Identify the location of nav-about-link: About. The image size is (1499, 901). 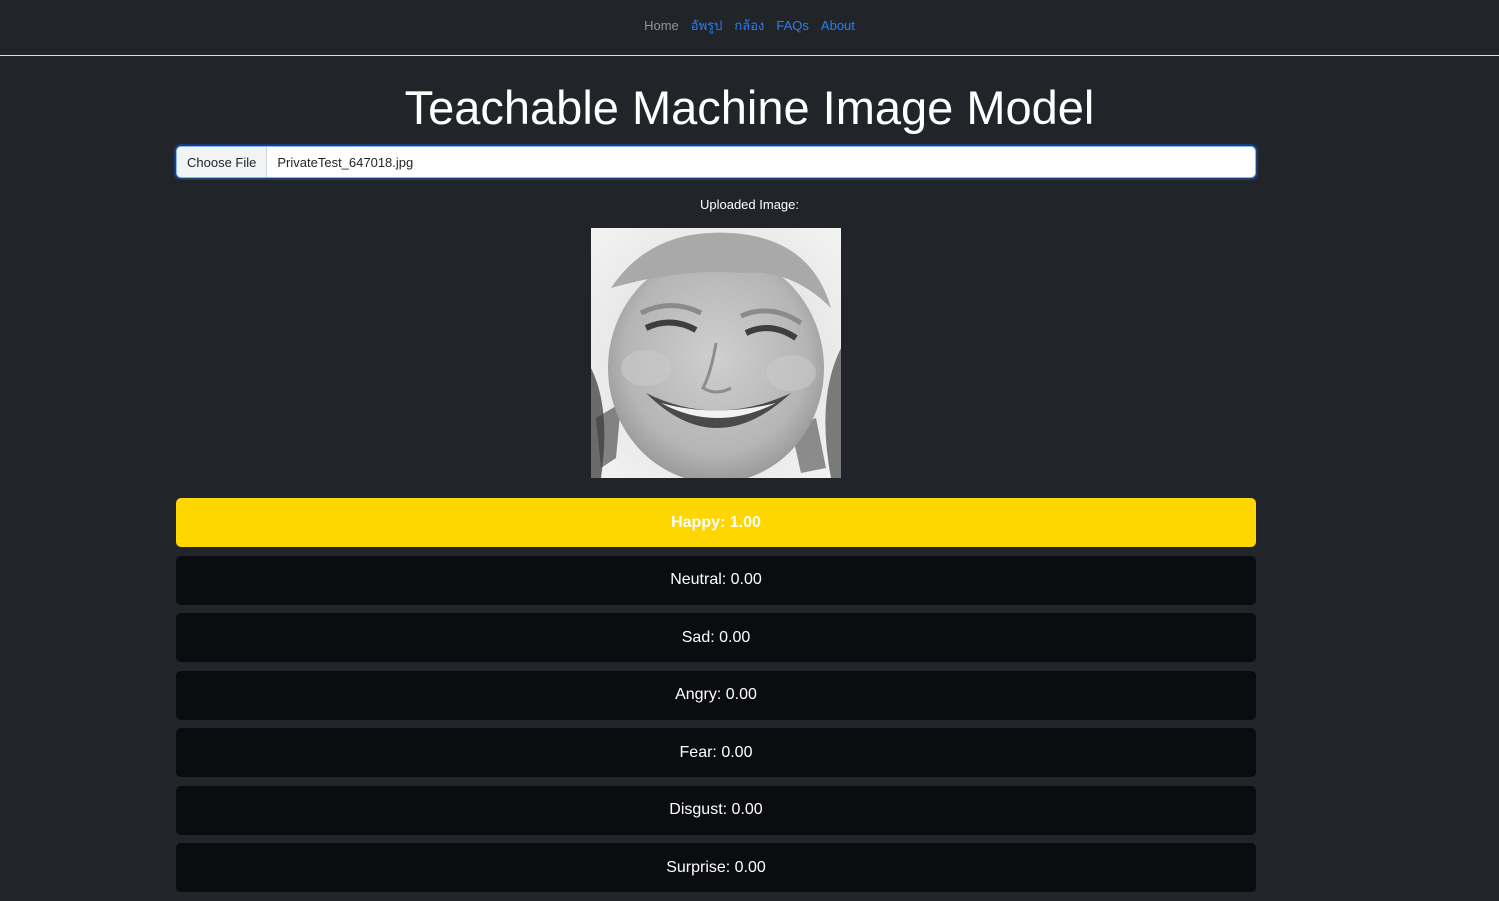
(838, 26).